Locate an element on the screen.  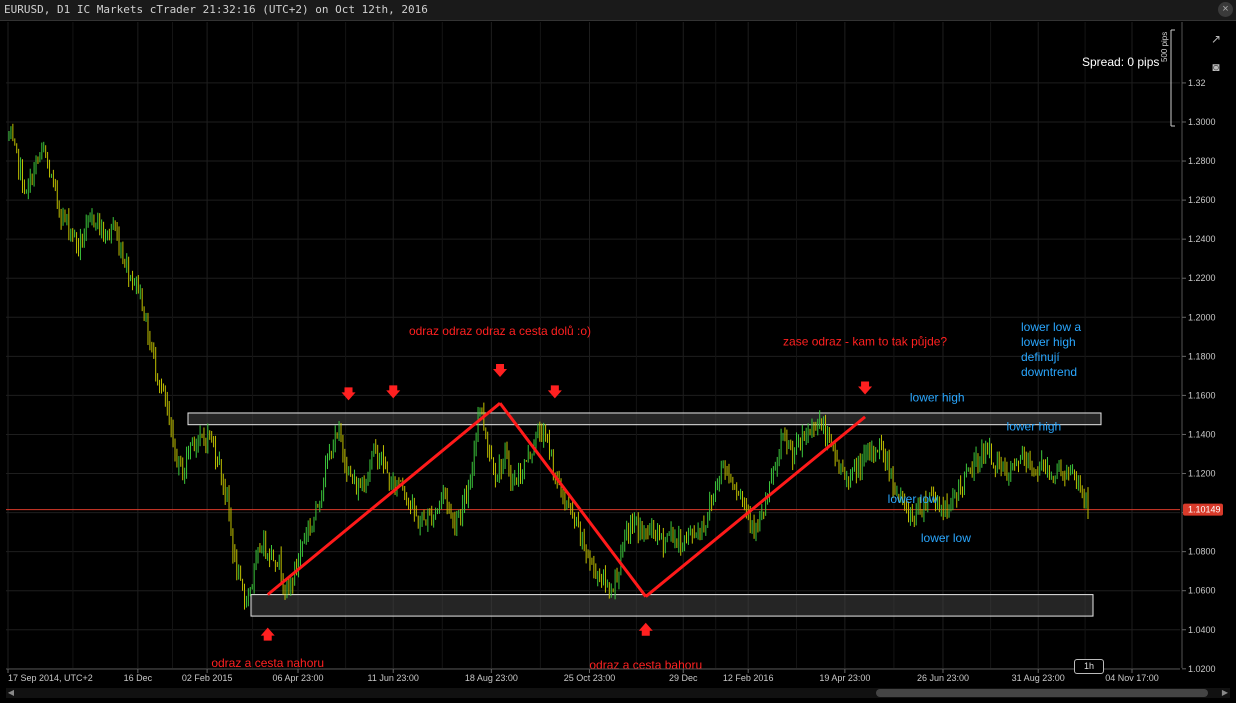
annotation-lower-low-2: lower low is located at coordinates (946, 538).